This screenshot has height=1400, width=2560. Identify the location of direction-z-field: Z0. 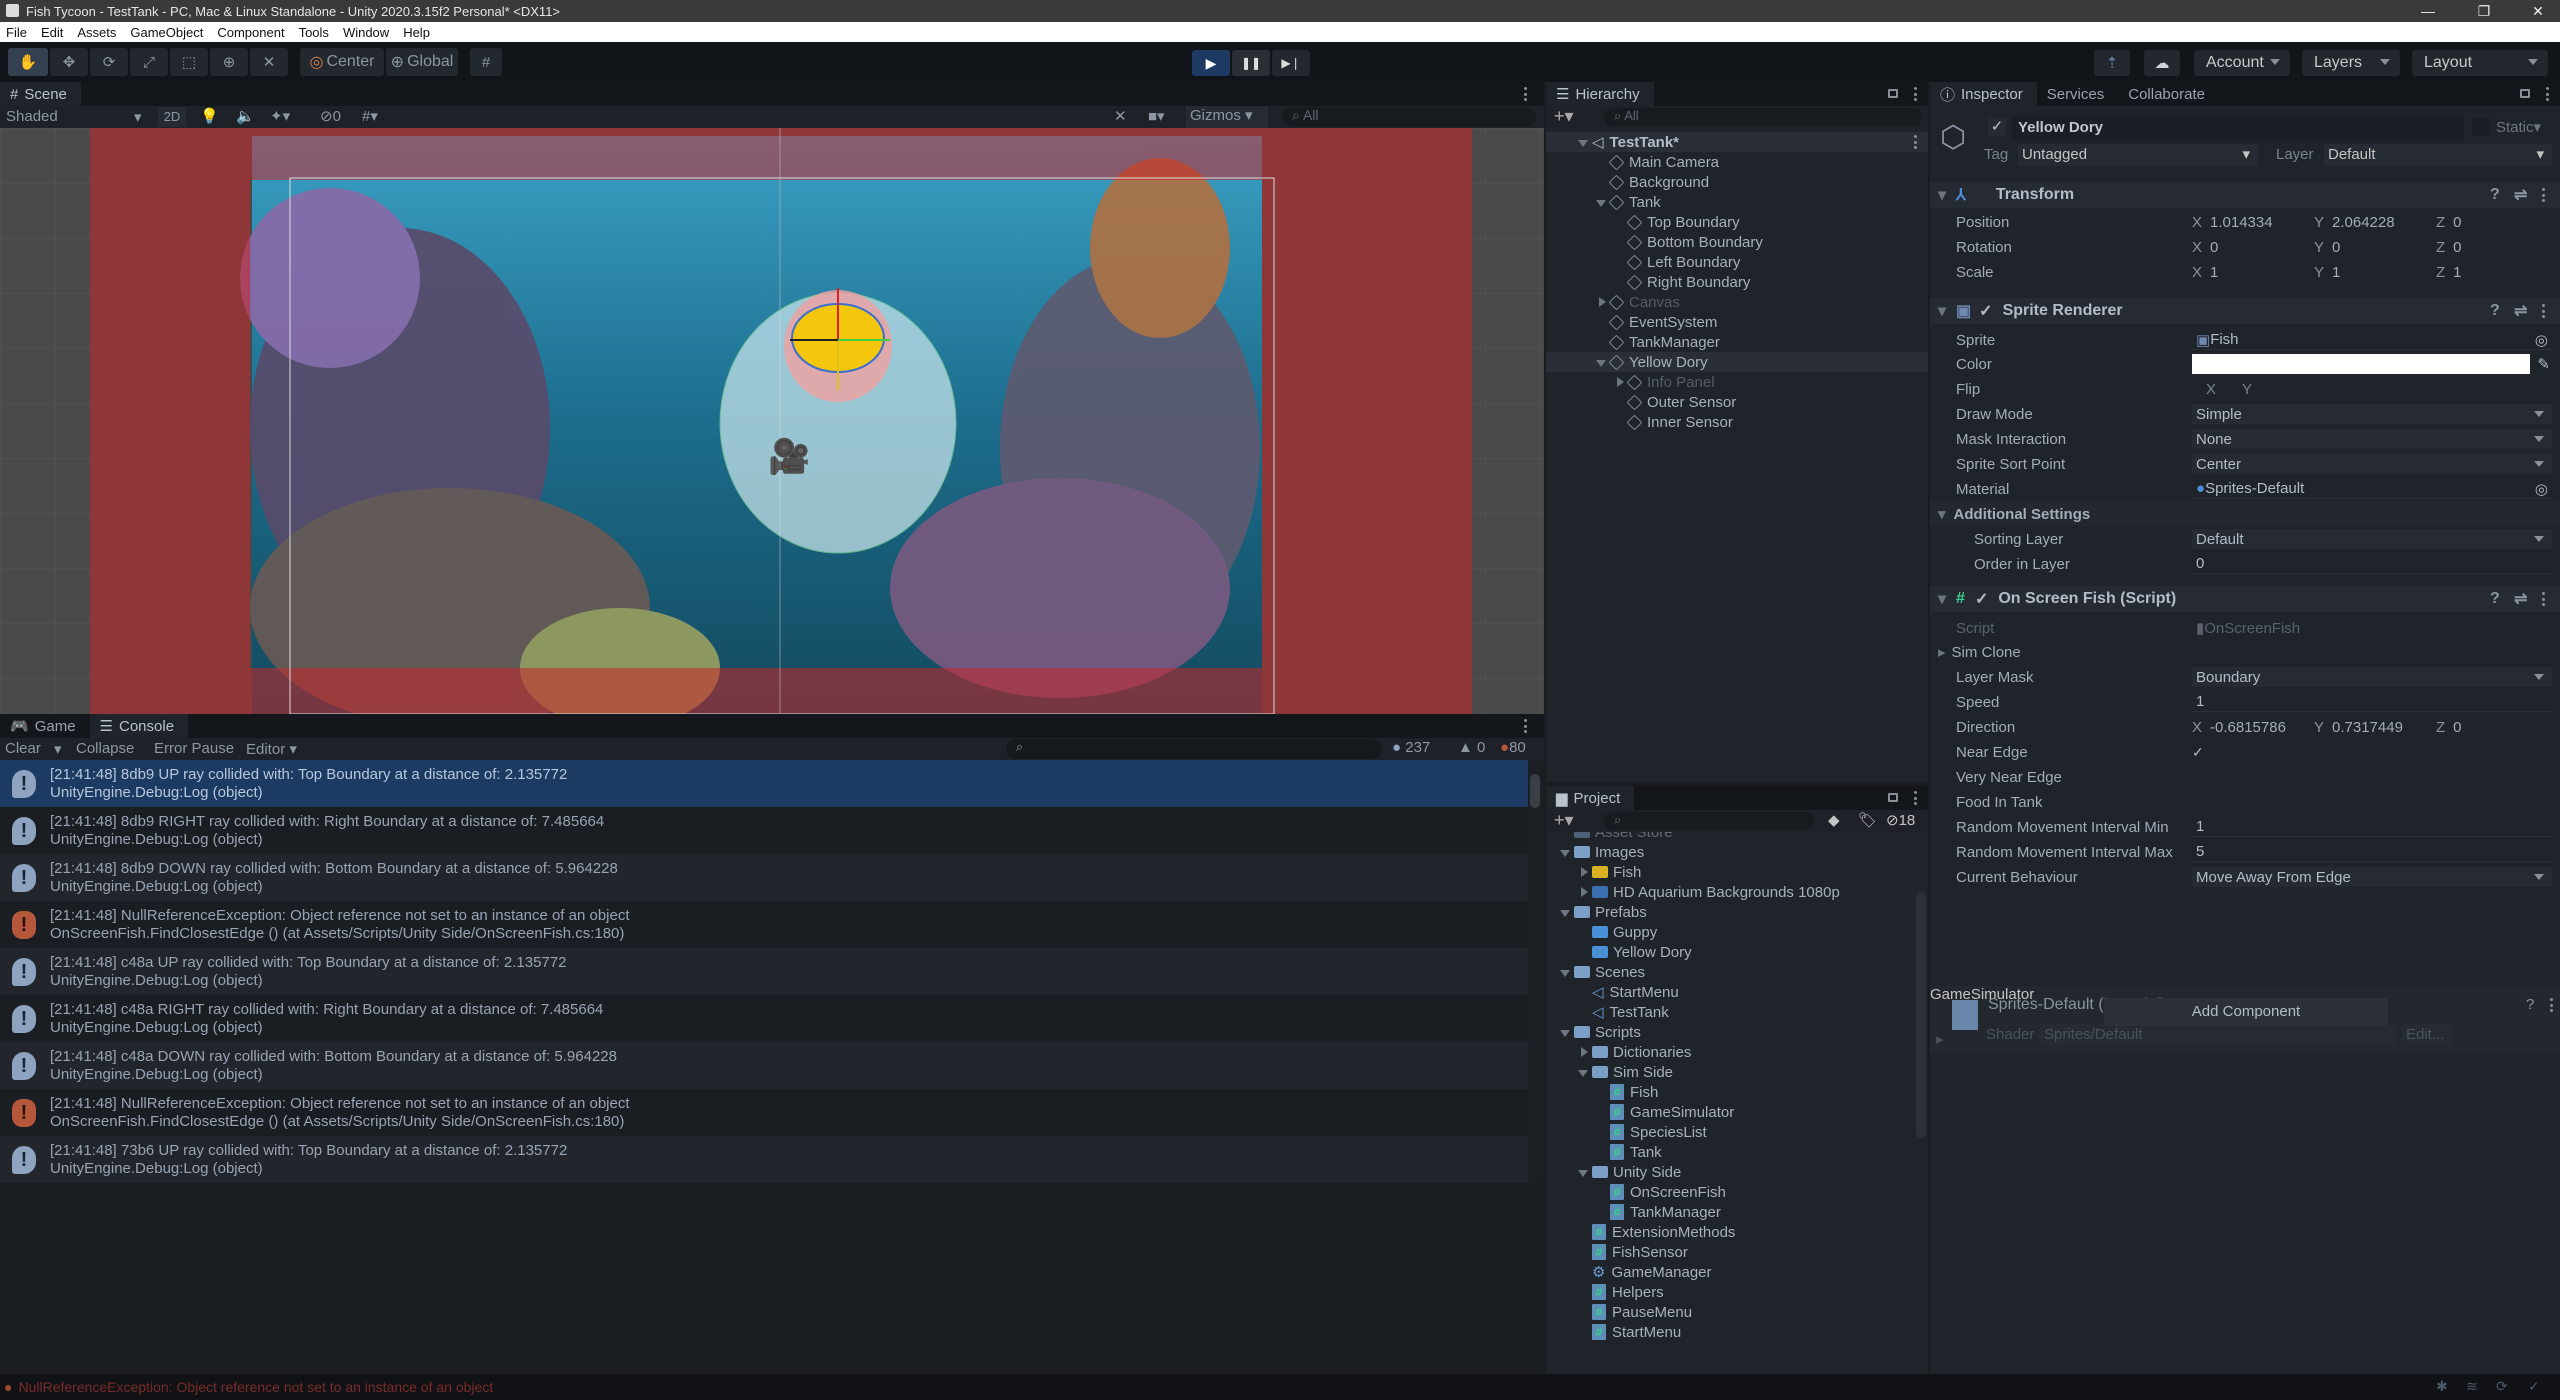
(2449, 727).